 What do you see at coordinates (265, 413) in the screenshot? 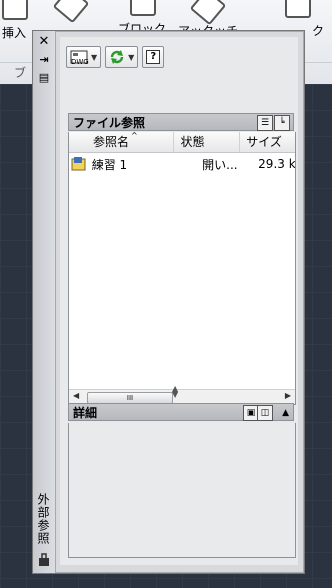
I see `preview-view-icon: ◫` at bounding box center [265, 413].